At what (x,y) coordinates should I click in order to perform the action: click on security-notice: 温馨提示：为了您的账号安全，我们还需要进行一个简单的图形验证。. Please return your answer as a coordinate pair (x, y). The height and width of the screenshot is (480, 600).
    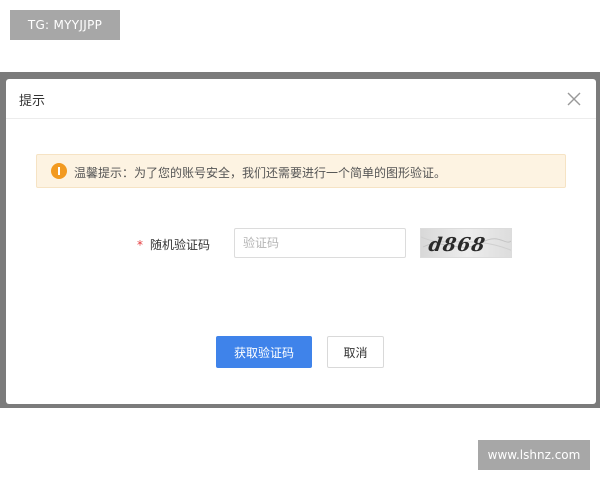
    Looking at the image, I should click on (301, 171).